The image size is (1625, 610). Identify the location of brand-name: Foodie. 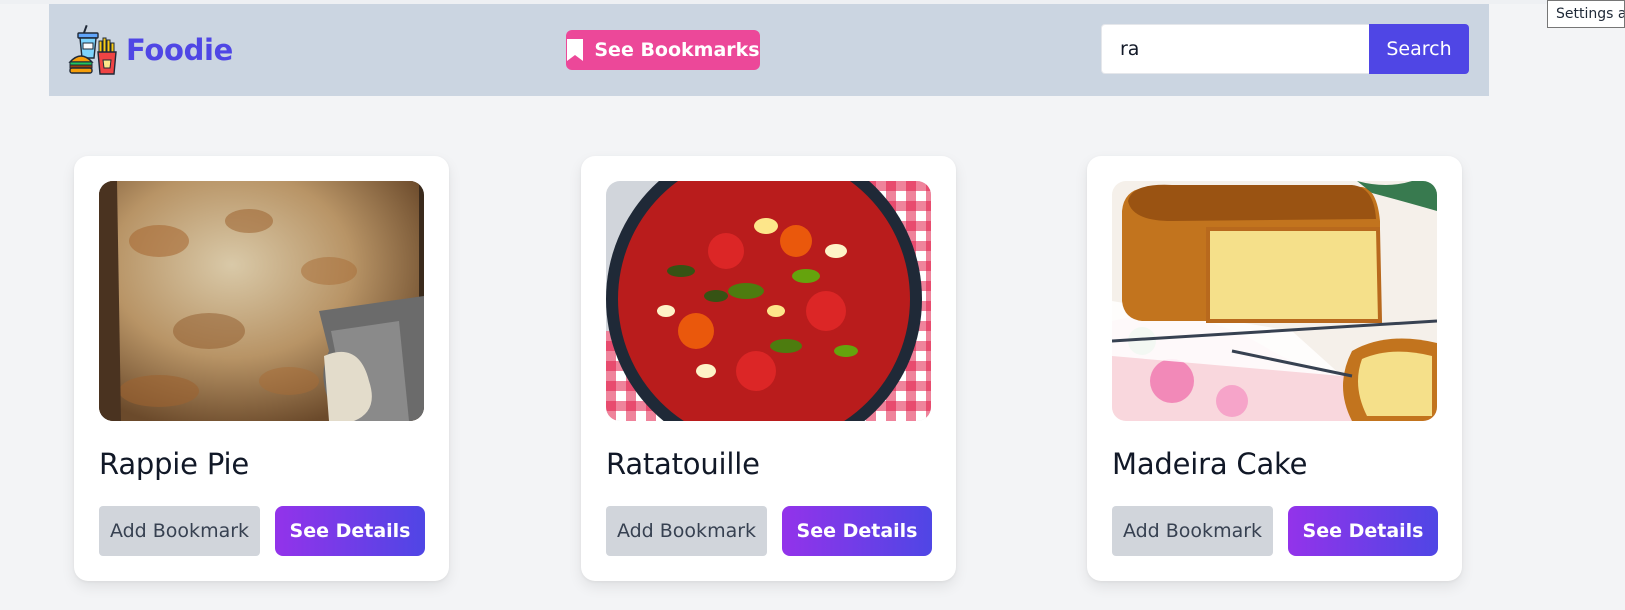
(180, 50).